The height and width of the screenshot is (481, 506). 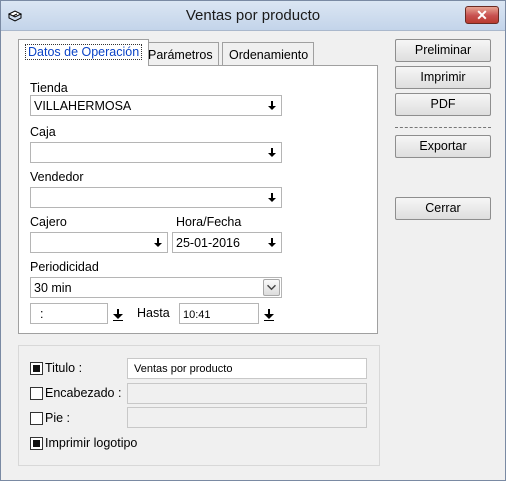 What do you see at coordinates (247, 393) in the screenshot?
I see `encabezado-input` at bounding box center [247, 393].